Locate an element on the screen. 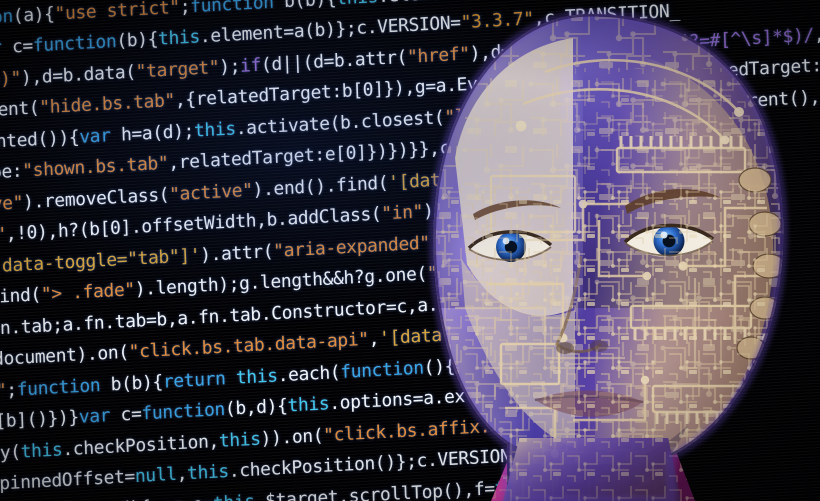  code-token: )};a(document).on( is located at coordinates (65, 358).